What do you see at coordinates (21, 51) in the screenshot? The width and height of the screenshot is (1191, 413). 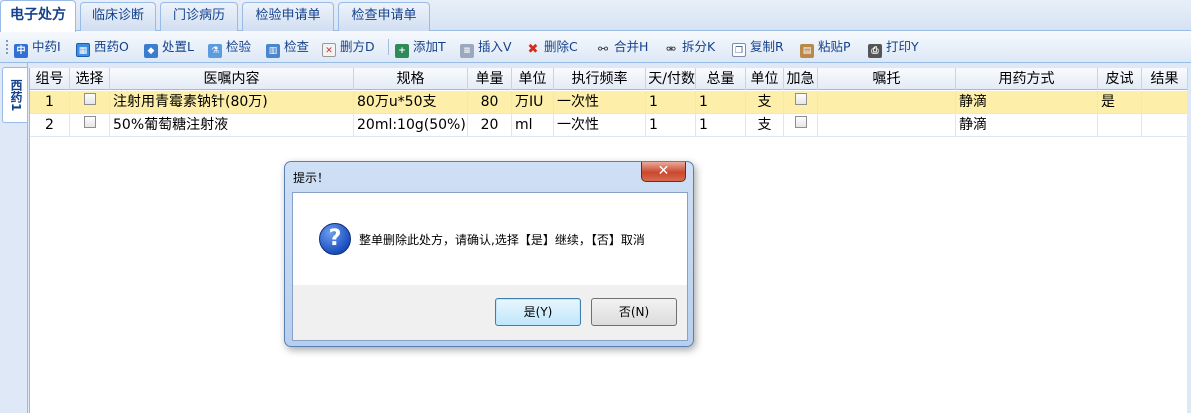 I see `herbal-icon: 中` at bounding box center [21, 51].